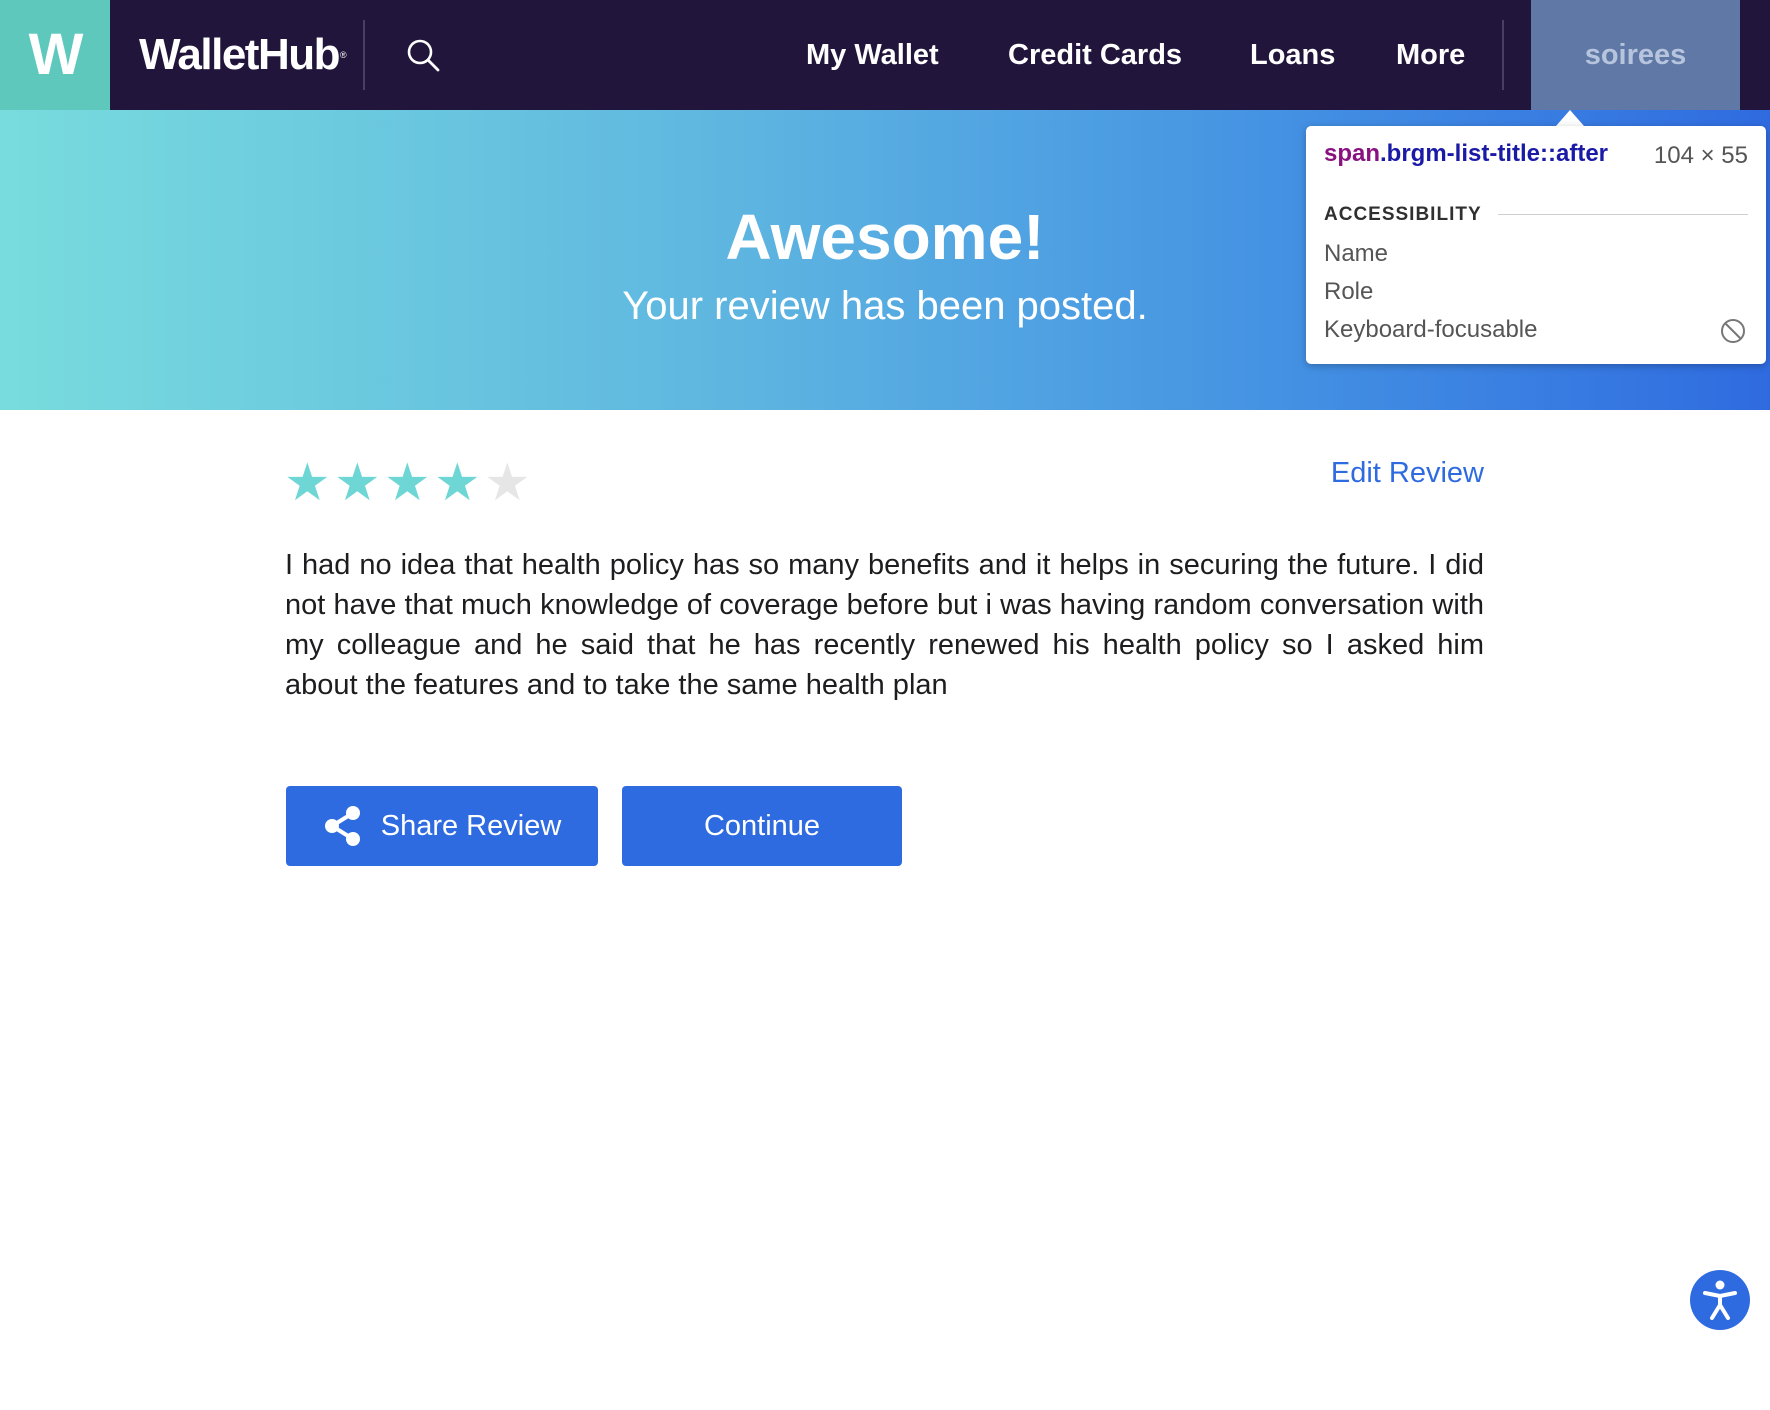 The height and width of the screenshot is (1410, 1770). What do you see at coordinates (1623, 214) in the screenshot?
I see `section-divider` at bounding box center [1623, 214].